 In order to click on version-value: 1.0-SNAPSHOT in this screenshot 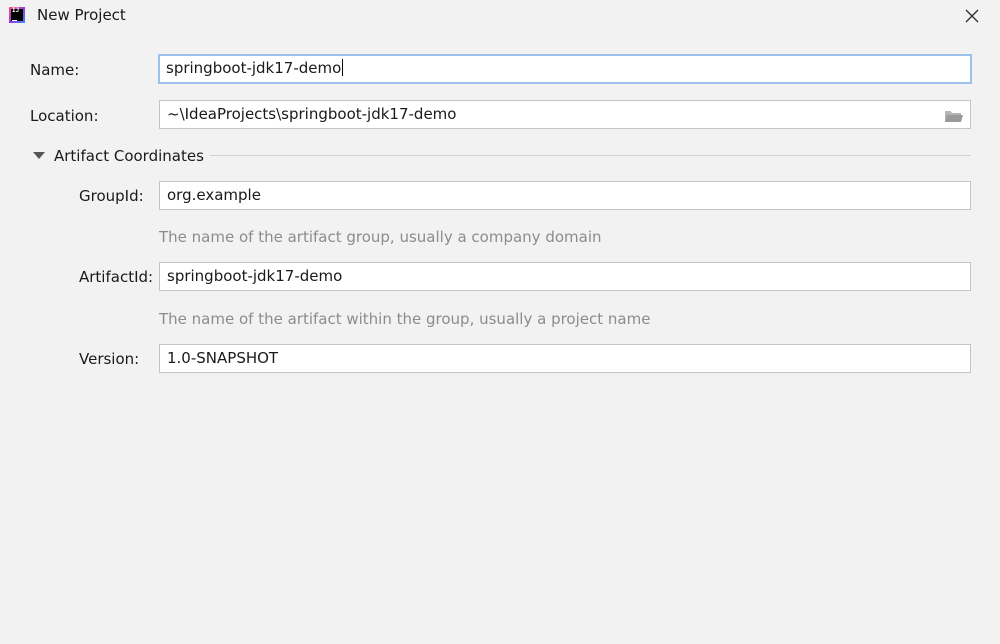, I will do `click(223, 358)`.